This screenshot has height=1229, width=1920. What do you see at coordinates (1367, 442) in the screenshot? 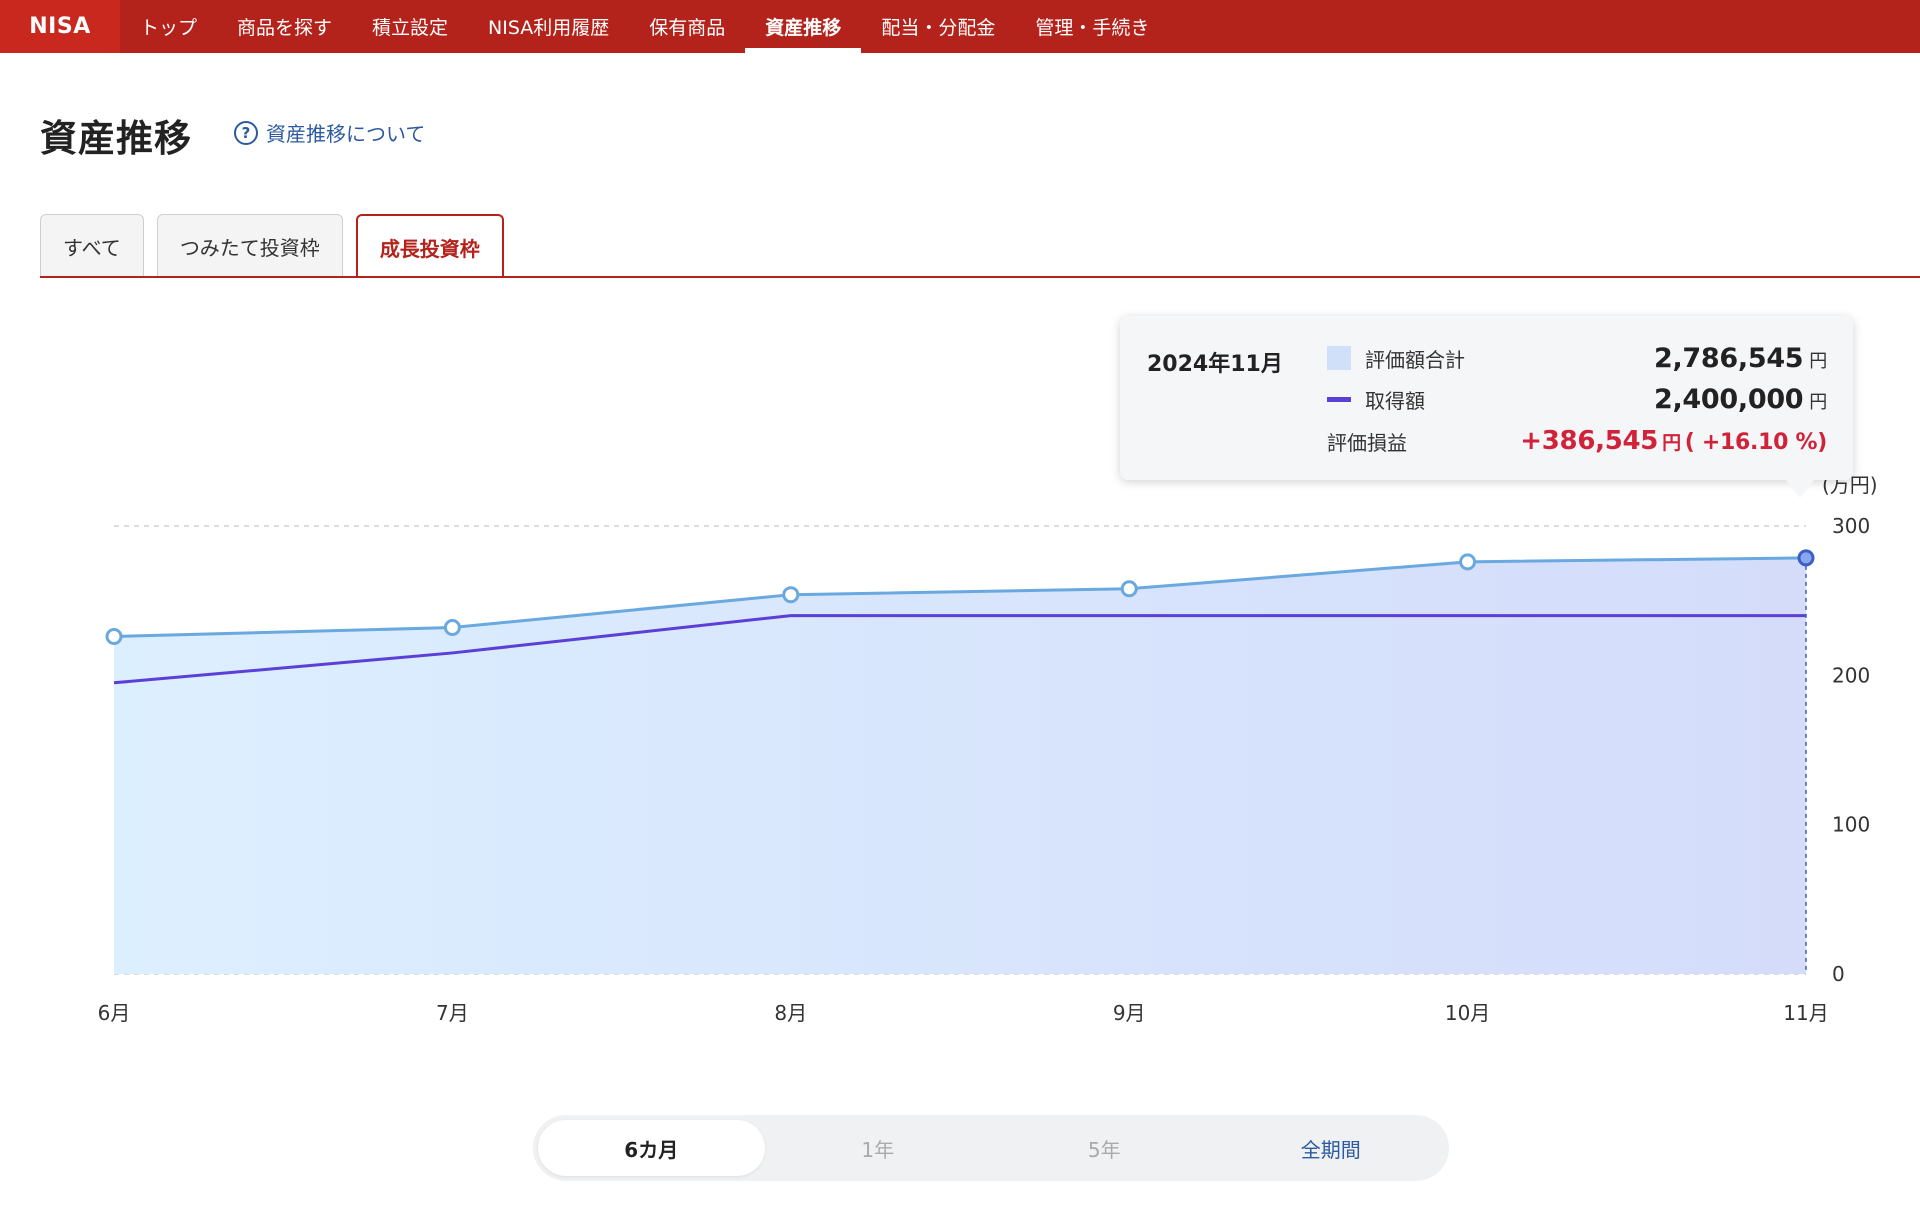
I see `gain-label: 評価損益` at bounding box center [1367, 442].